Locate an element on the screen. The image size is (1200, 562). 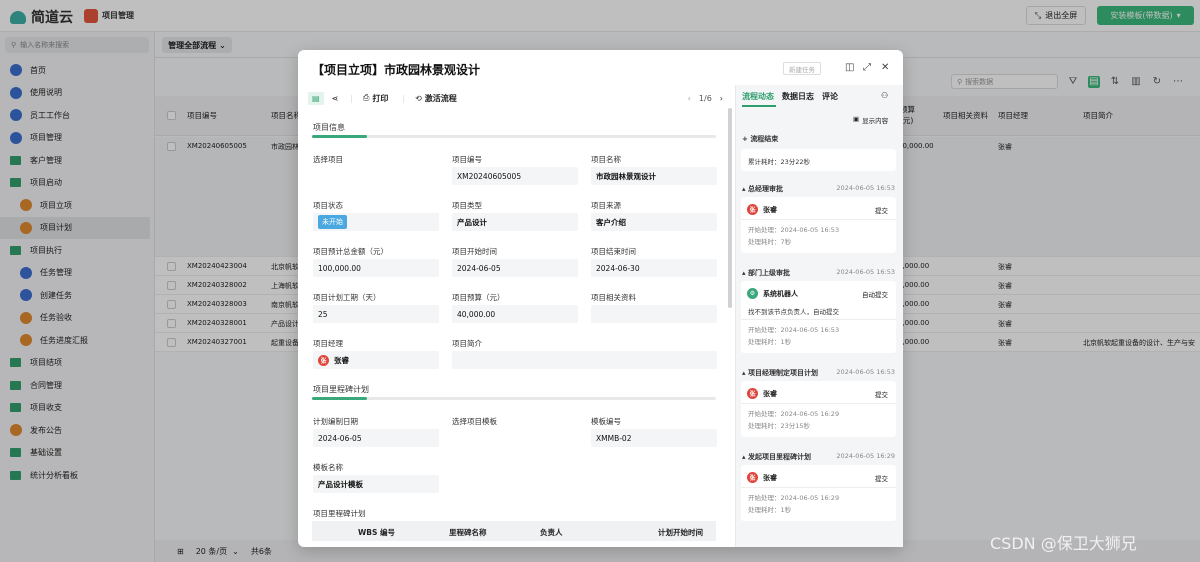
flow-duration: 处理耗时：1秒 is located at coordinates (770, 342).